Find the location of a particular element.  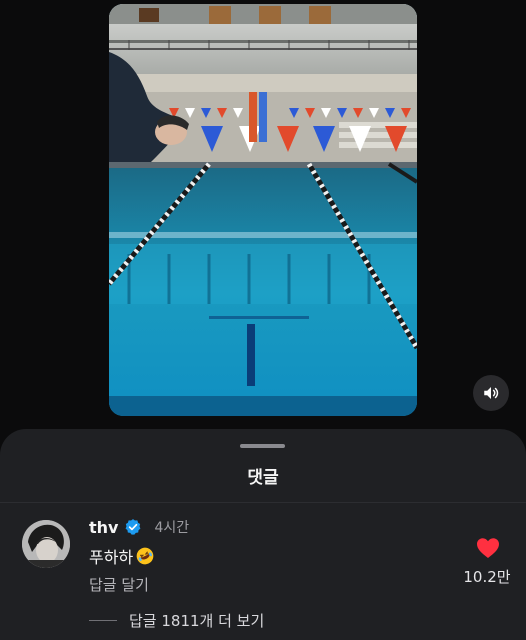

heart-icon is located at coordinates (488, 548).